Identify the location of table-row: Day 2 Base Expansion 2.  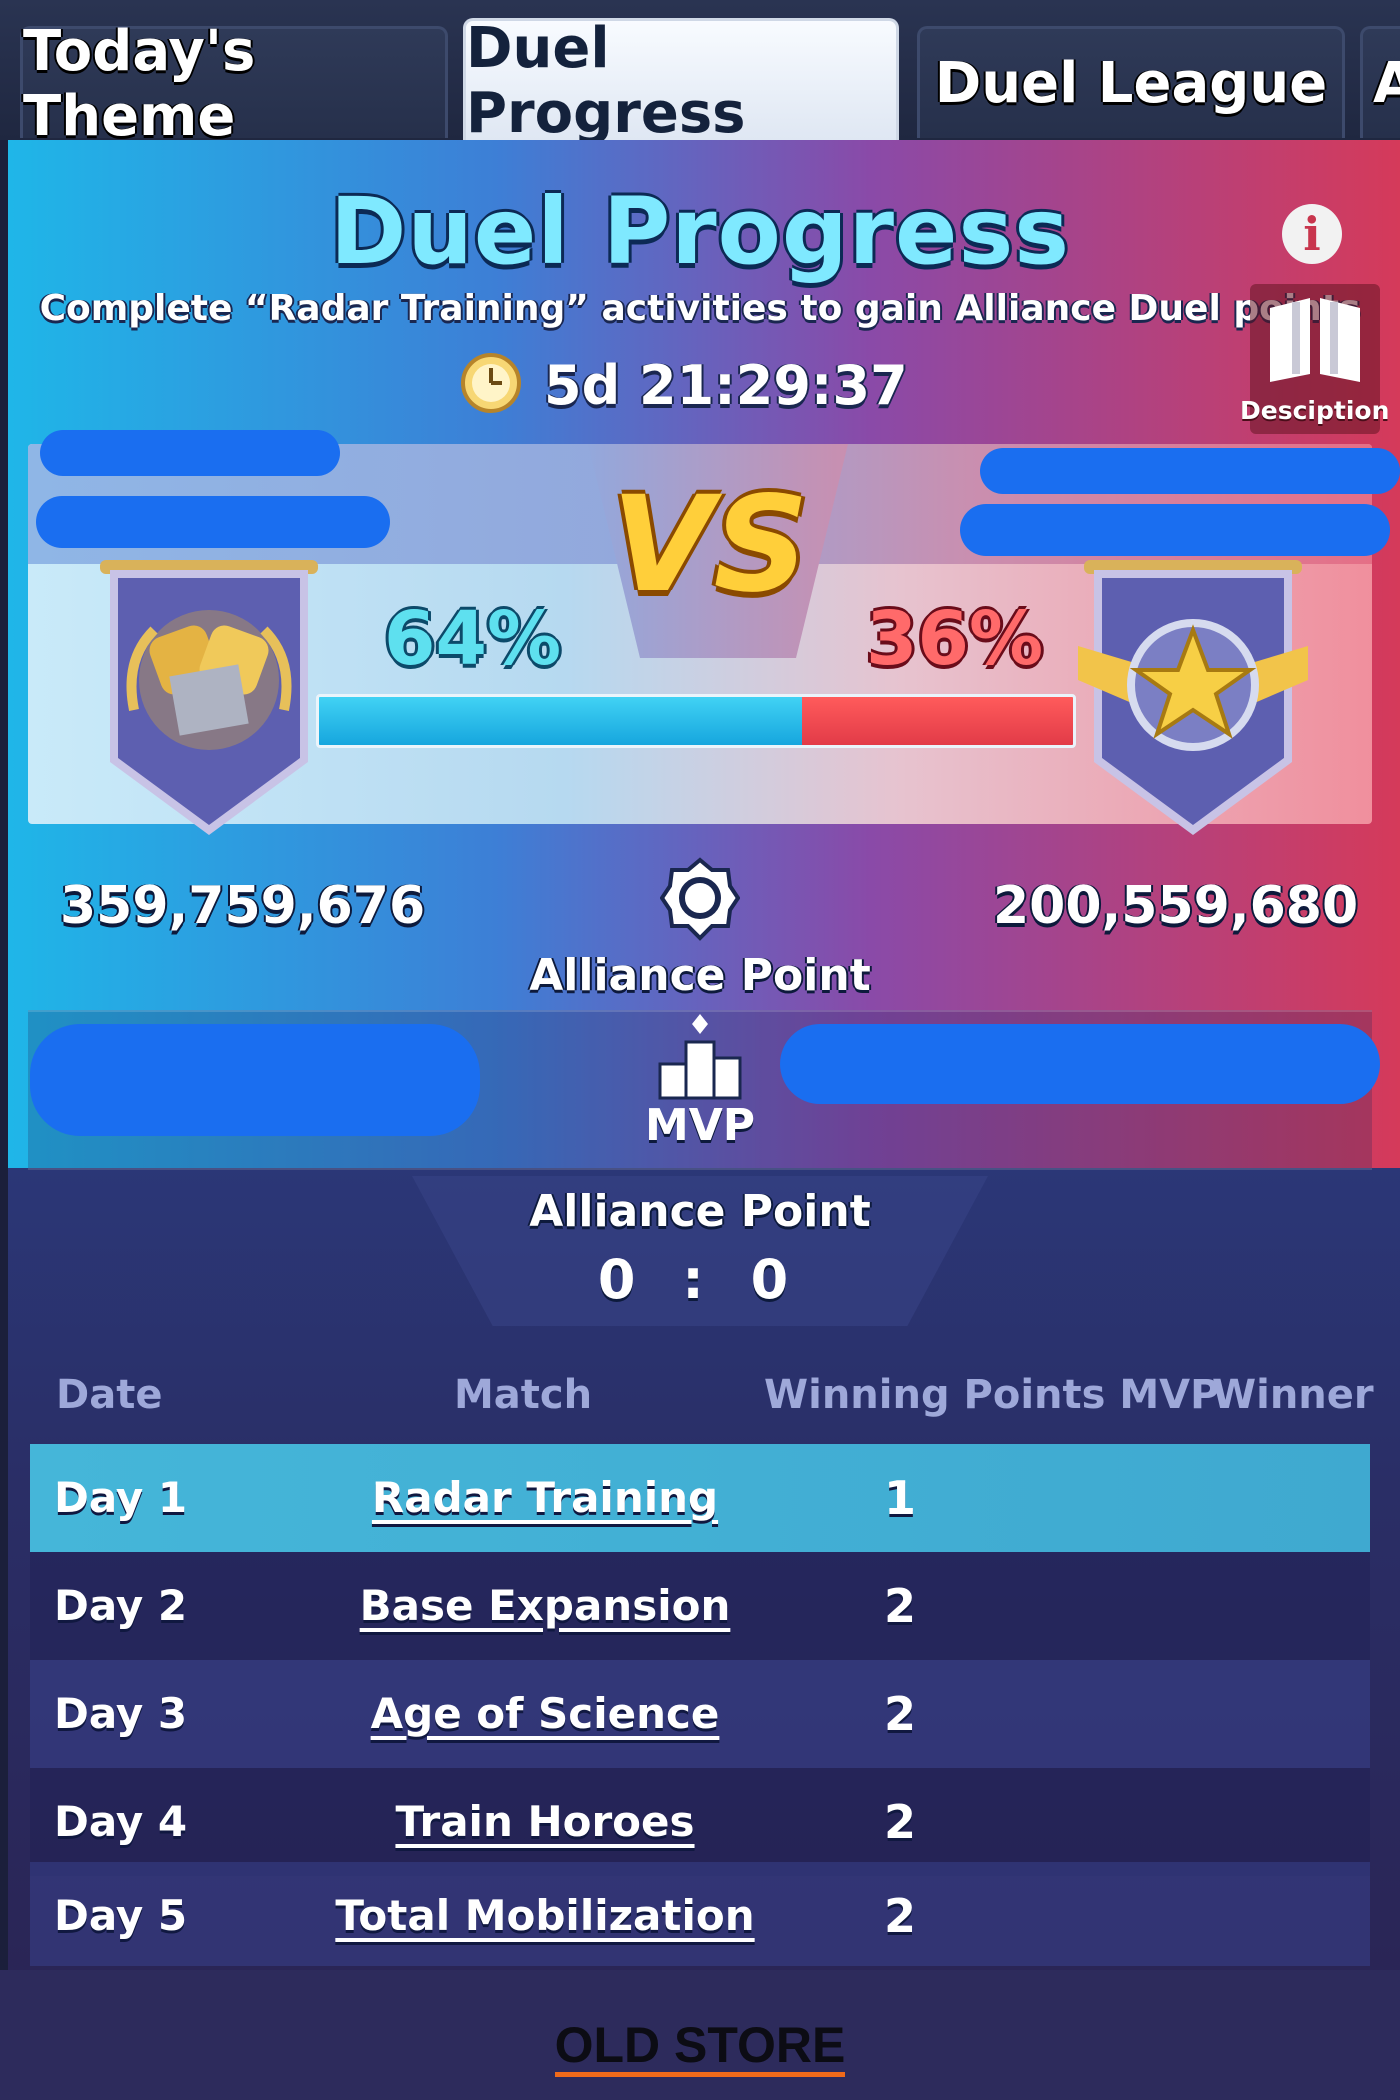
(700, 1606).